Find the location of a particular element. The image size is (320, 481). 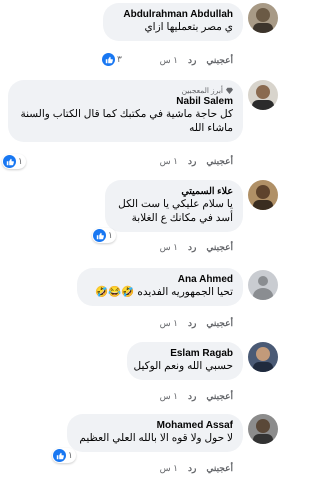

comment-text: تحيا الجمهوريه الفديده 🤣😂🤣 is located at coordinates (164, 292).